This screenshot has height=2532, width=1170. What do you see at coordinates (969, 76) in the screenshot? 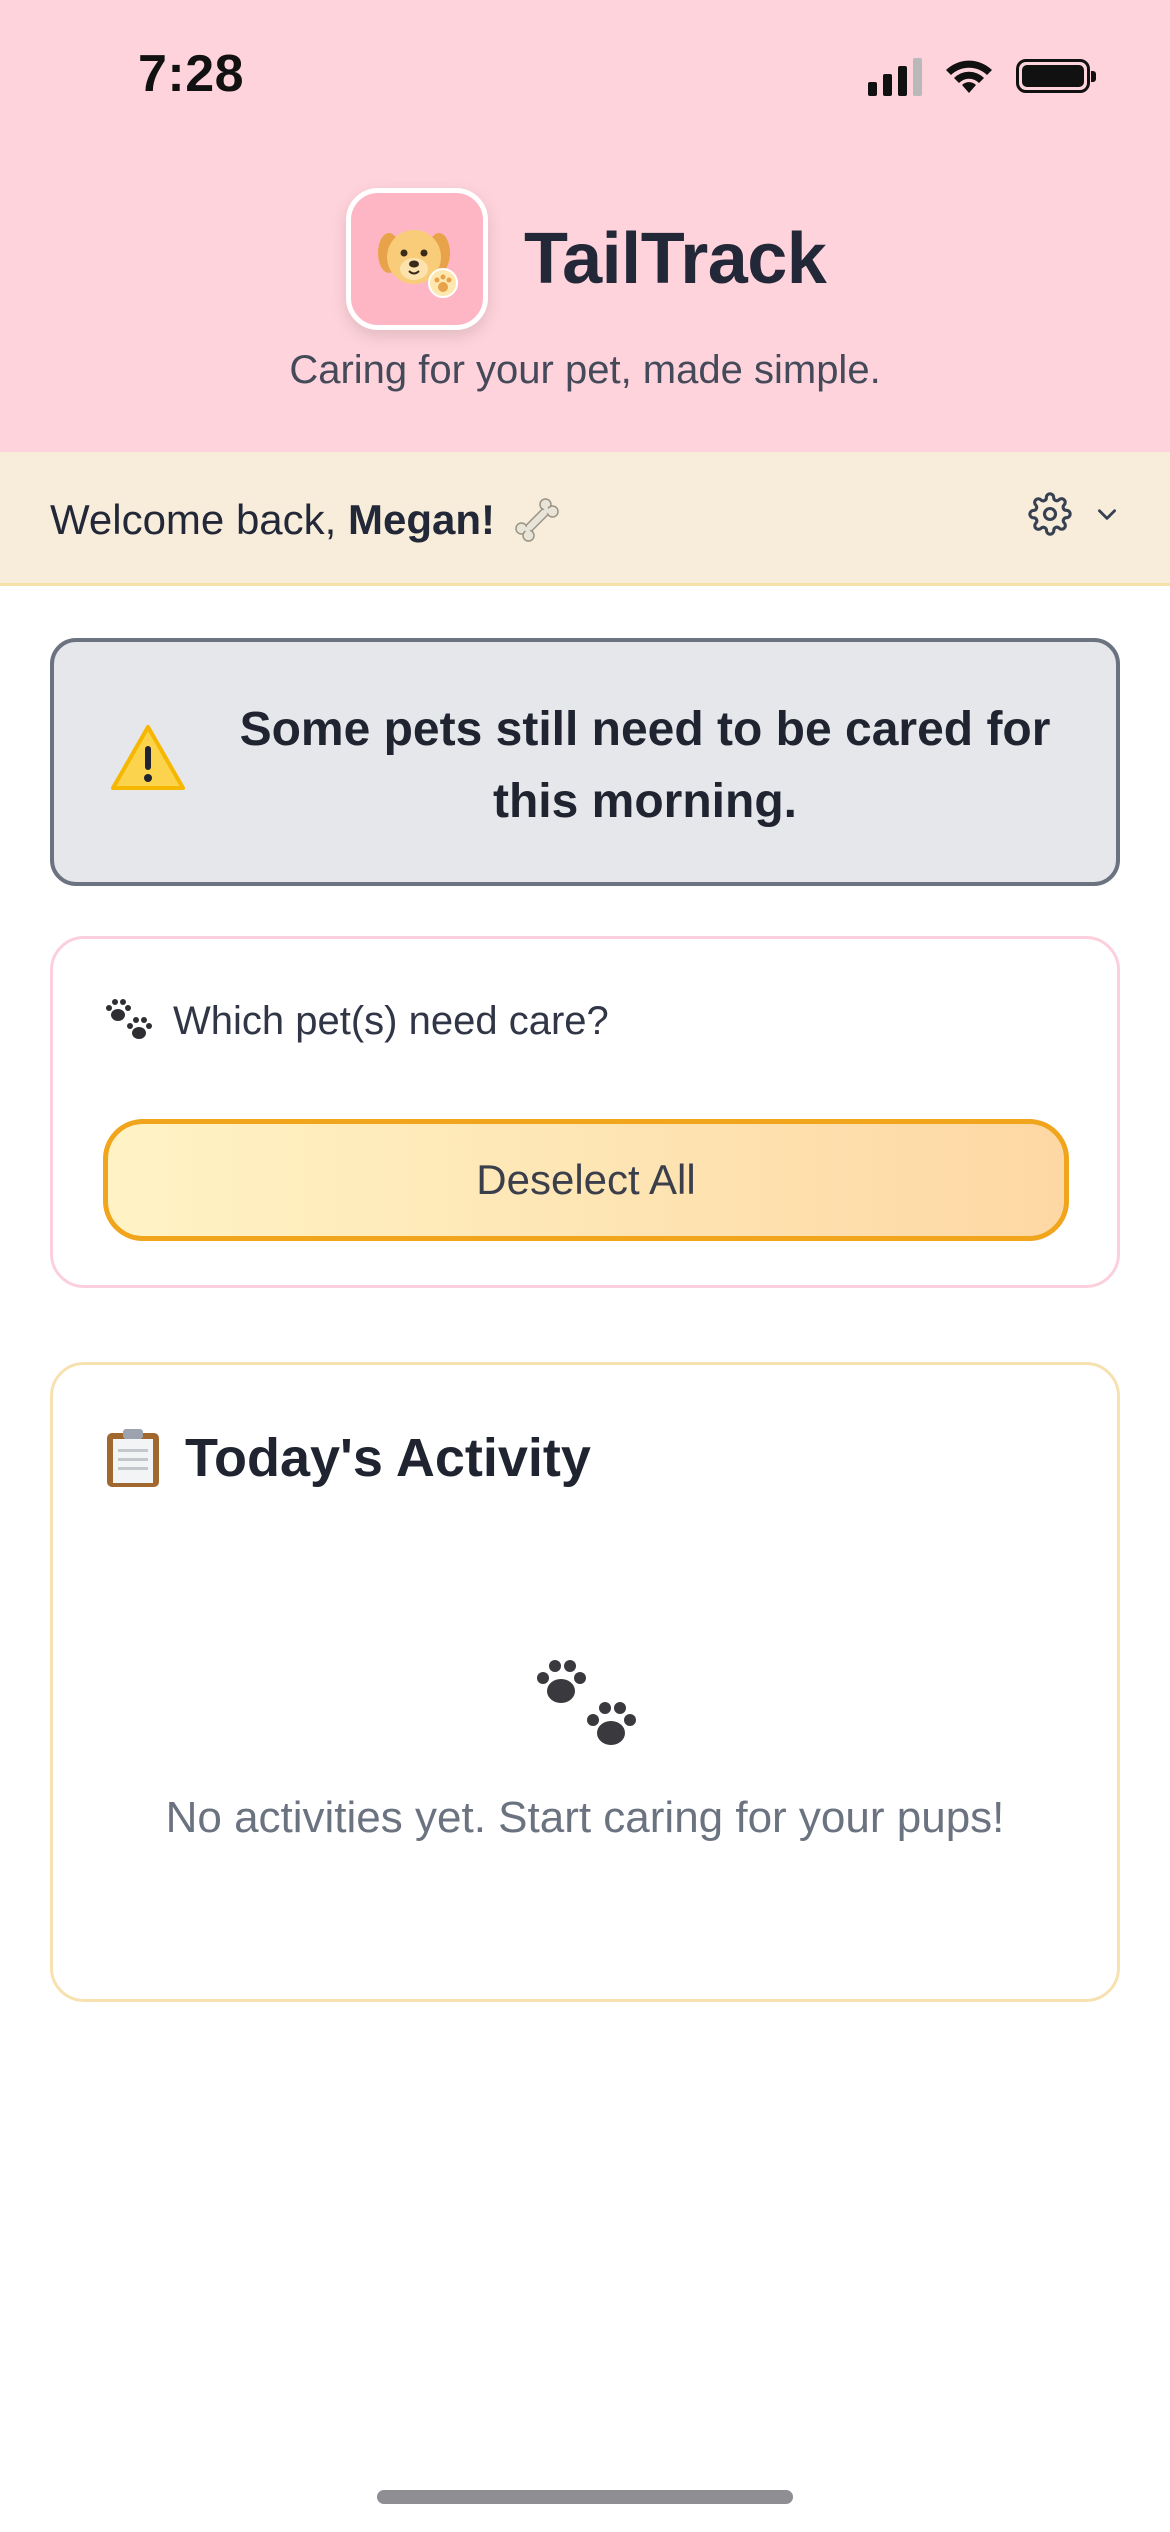
I see `wifi-icon` at bounding box center [969, 76].